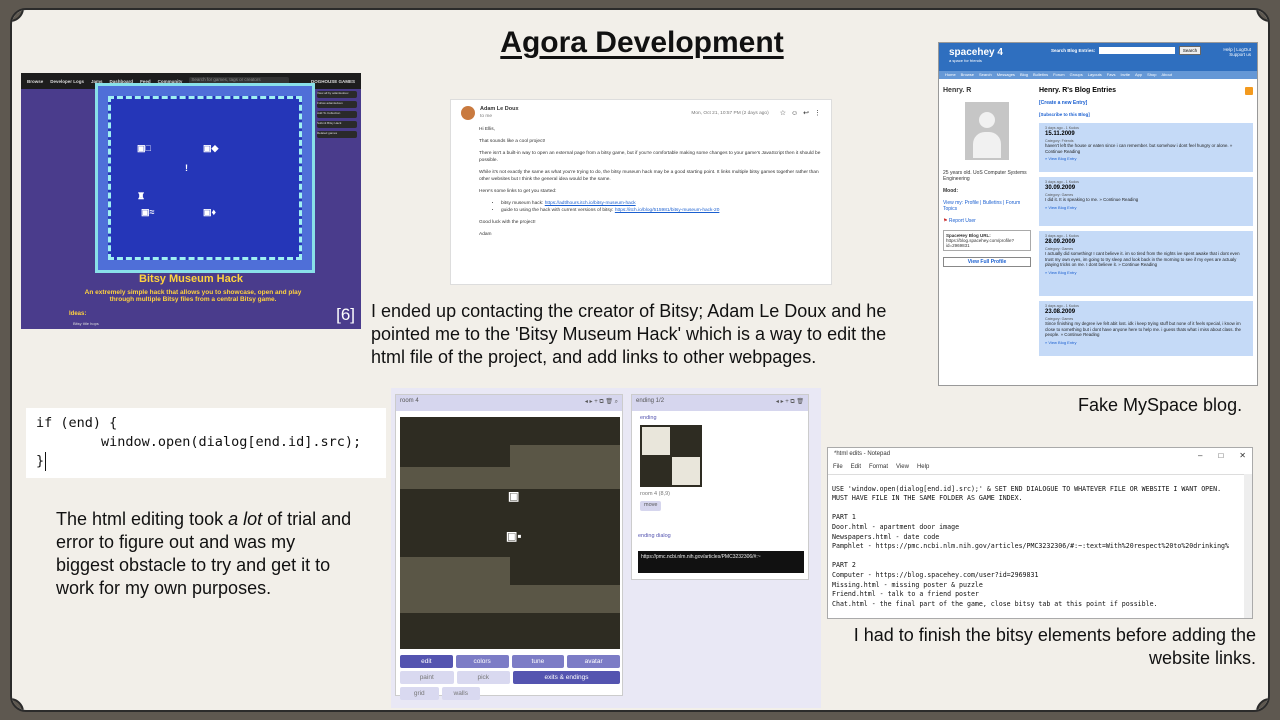 The width and height of the screenshot is (1280, 720). I want to click on more-icon: ⋮, so click(817, 113).